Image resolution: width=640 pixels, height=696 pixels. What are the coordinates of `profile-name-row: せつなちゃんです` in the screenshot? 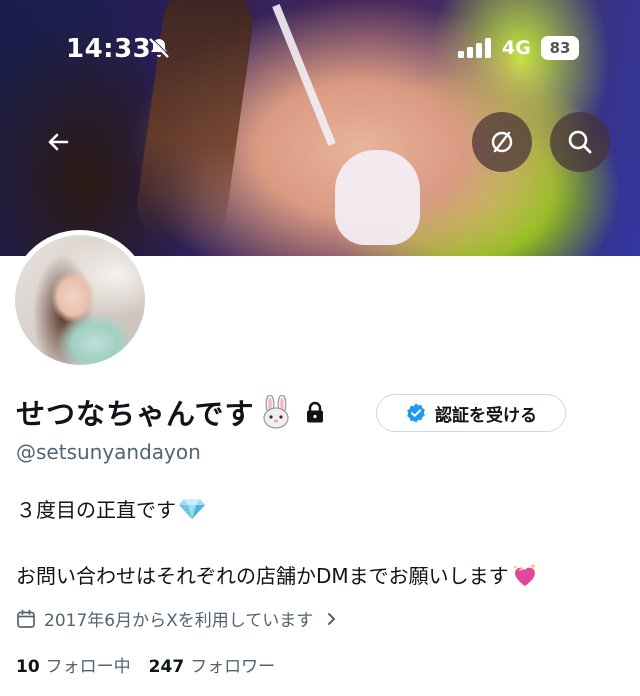 It's located at (170, 412).